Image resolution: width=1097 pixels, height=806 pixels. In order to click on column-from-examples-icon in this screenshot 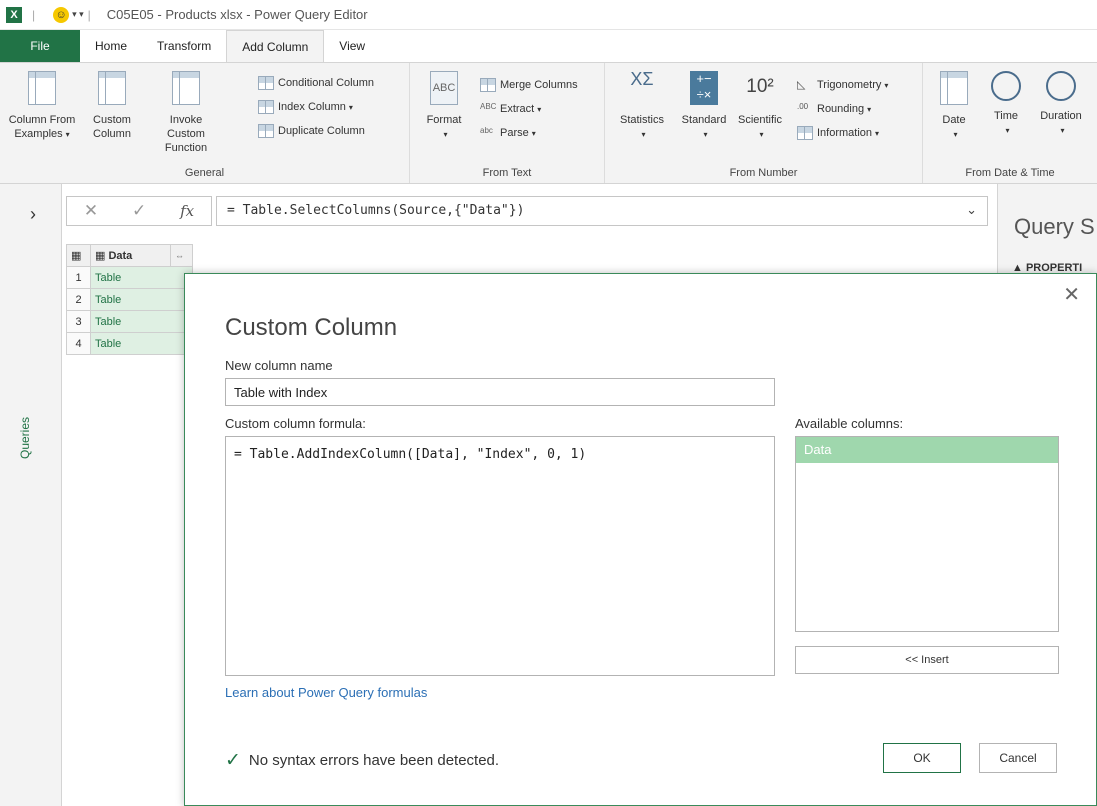, I will do `click(42, 88)`.